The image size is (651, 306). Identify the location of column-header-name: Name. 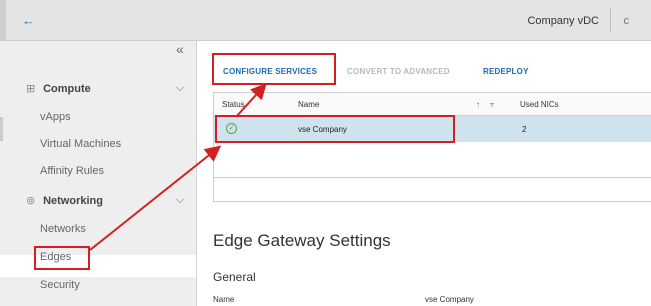
(308, 104).